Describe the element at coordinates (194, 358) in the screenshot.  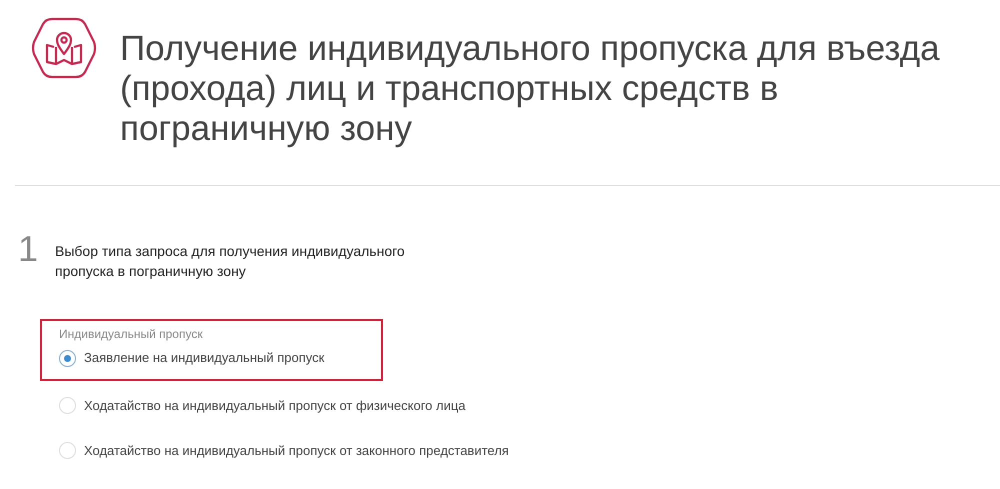
I see `radio-option: Заявление на индивидуальный пропуск` at that location.